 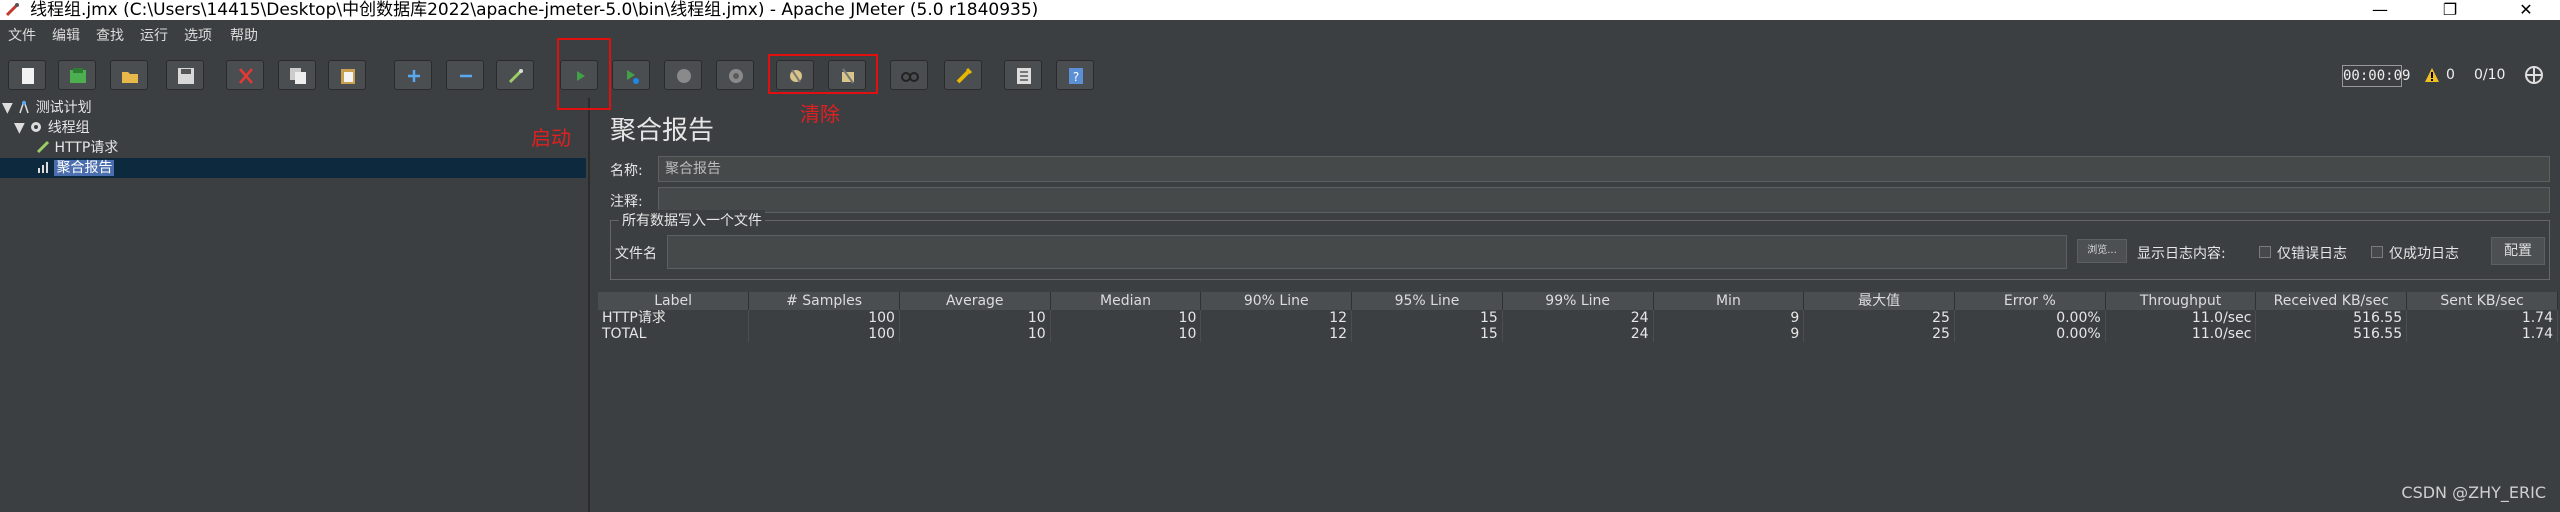 I want to click on col-average: Average, so click(x=975, y=301).